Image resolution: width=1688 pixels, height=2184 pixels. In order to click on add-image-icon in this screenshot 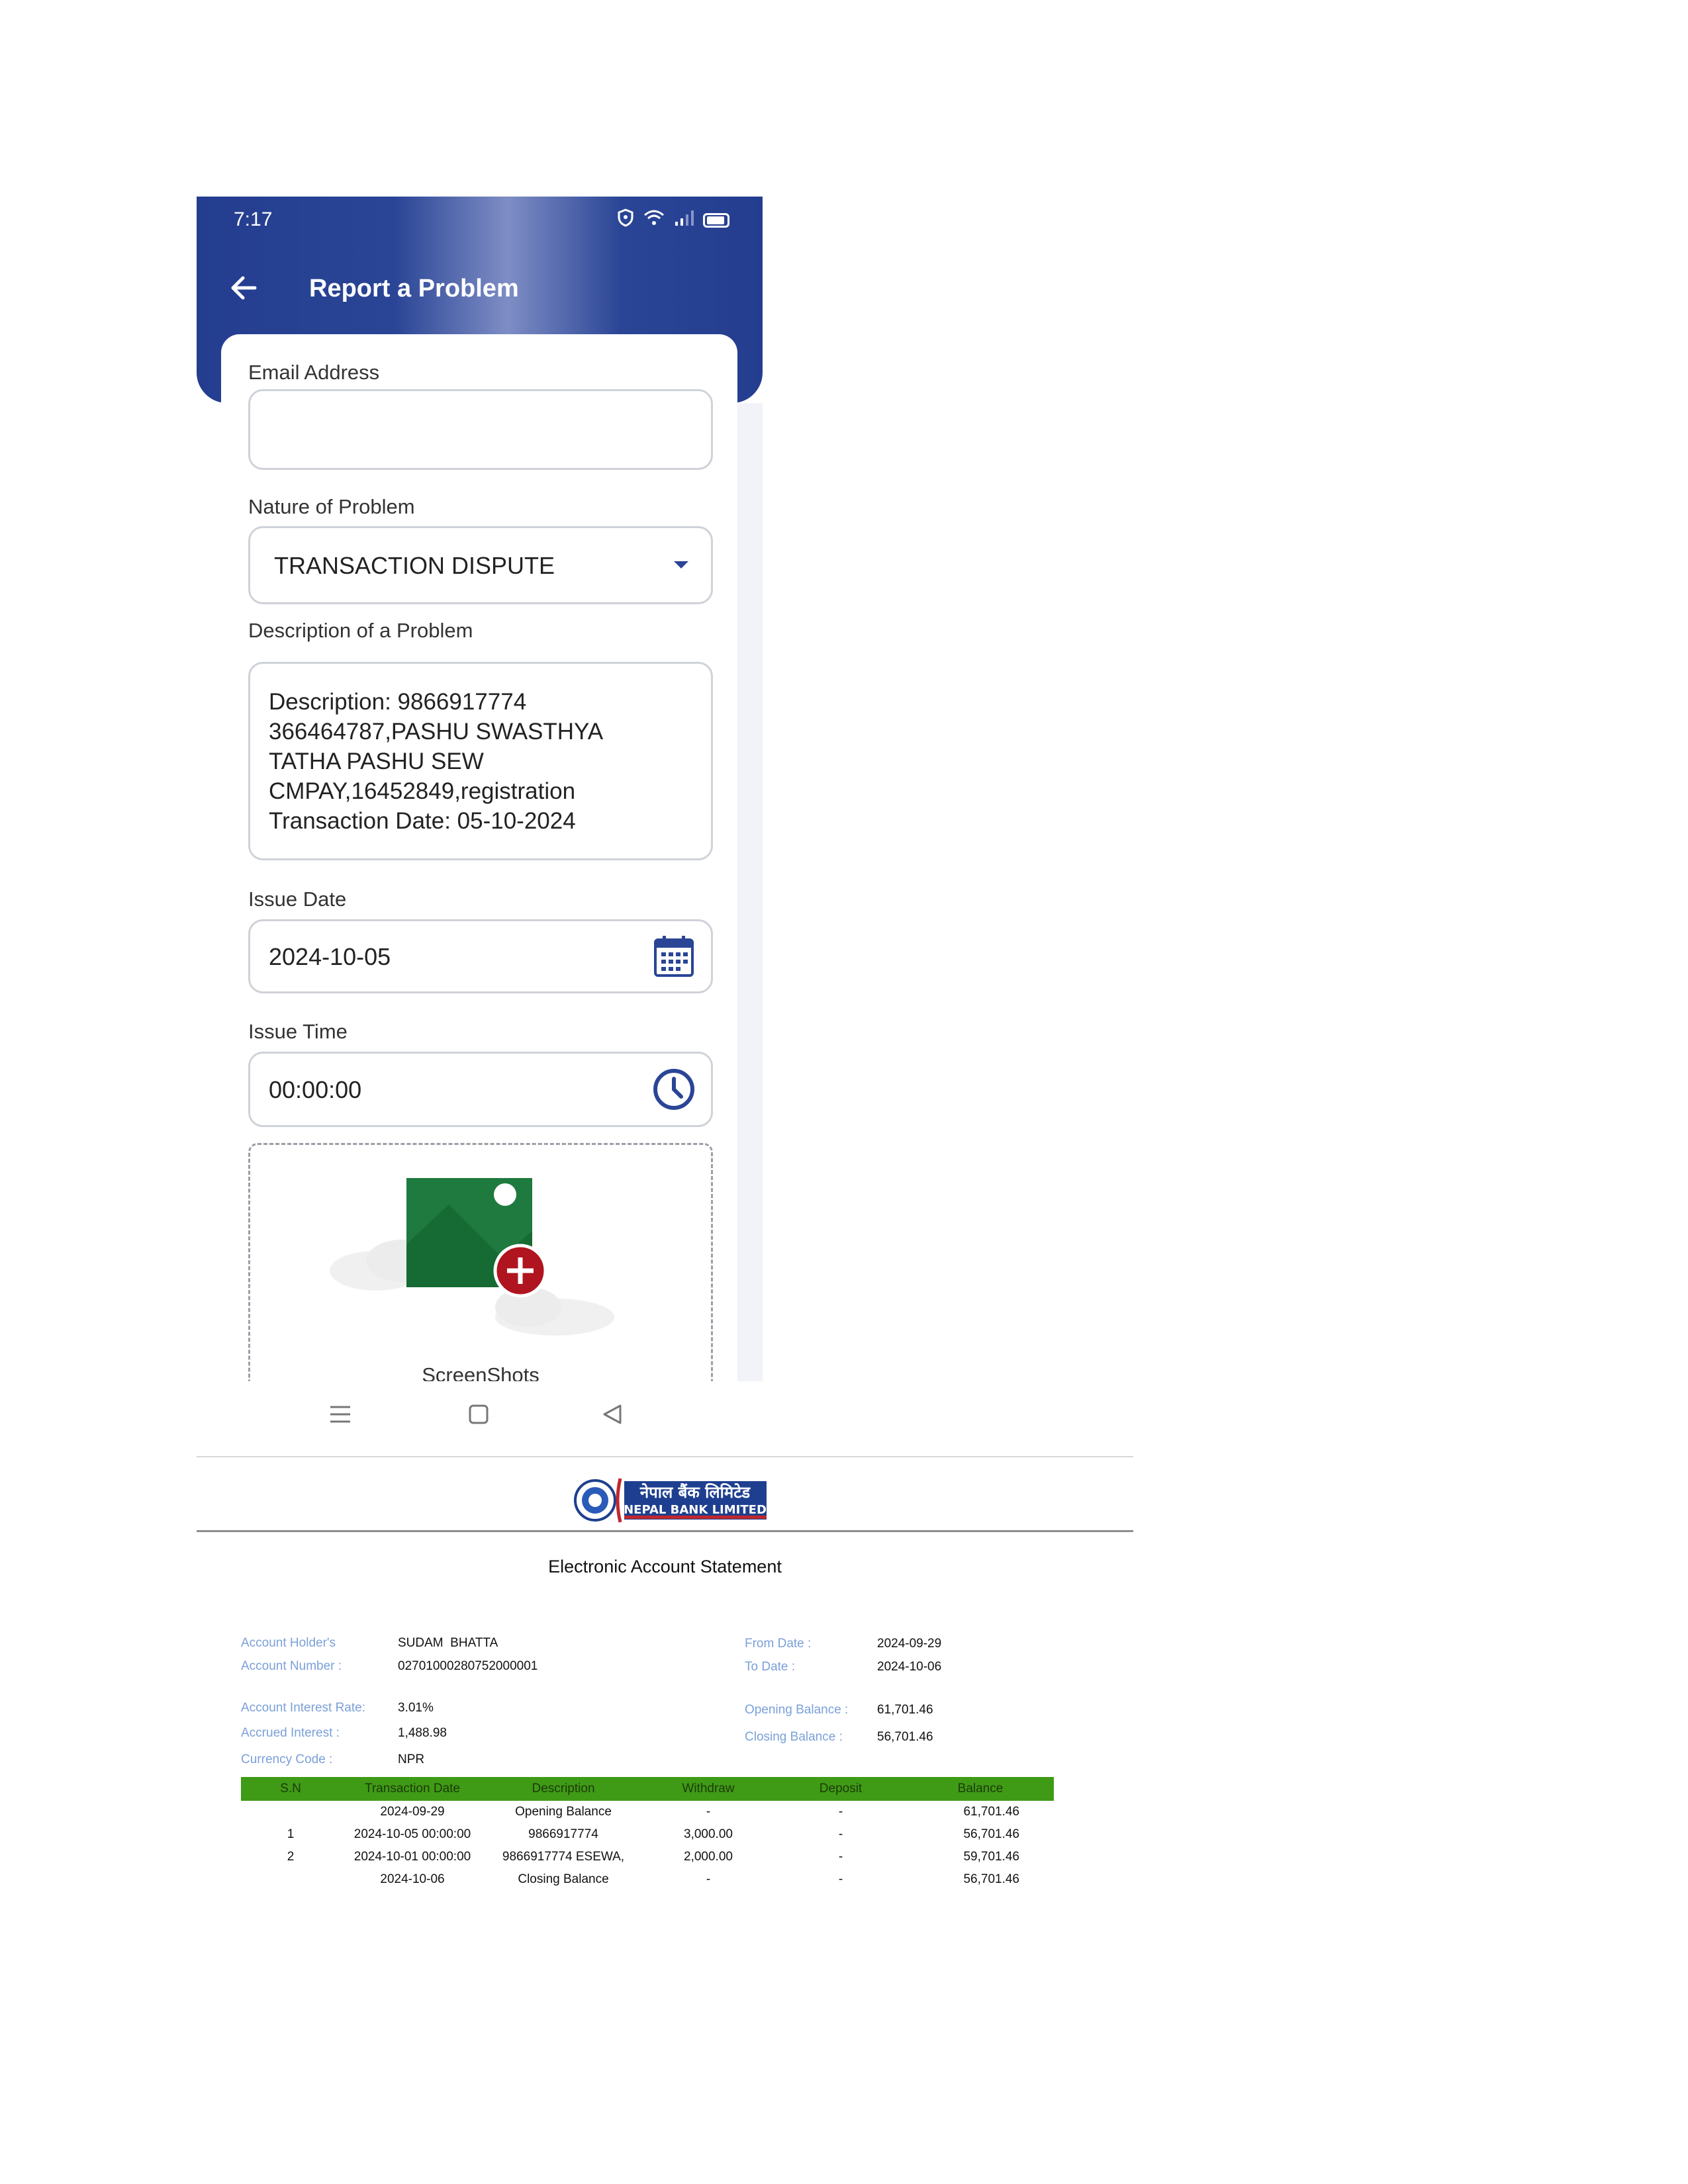, I will do `click(472, 1257)`.